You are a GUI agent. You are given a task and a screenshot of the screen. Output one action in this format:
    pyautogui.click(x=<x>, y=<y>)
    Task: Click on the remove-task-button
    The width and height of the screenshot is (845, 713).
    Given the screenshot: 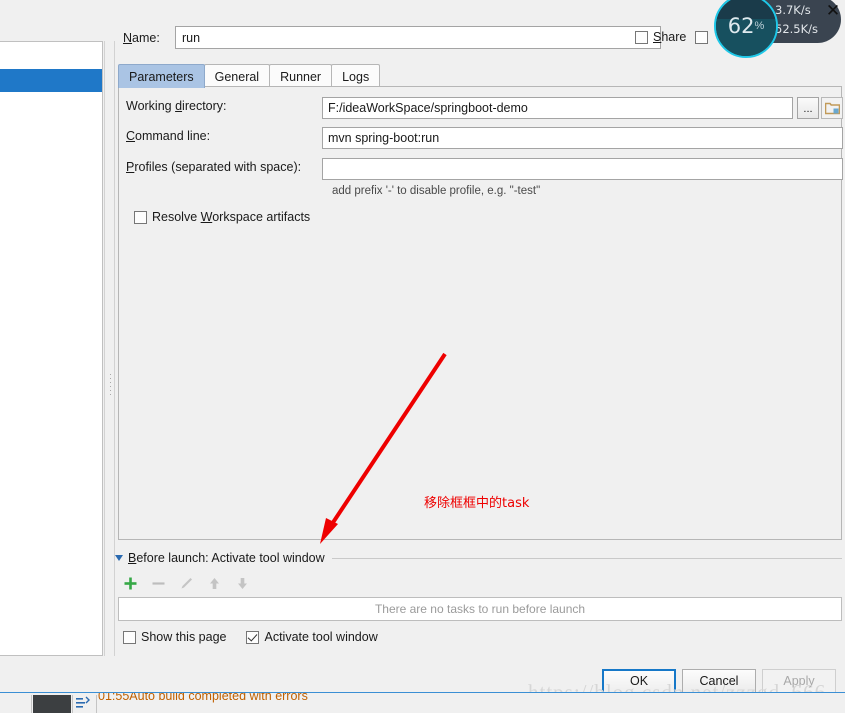 What is the action you would take?
    pyautogui.click(x=158, y=583)
    